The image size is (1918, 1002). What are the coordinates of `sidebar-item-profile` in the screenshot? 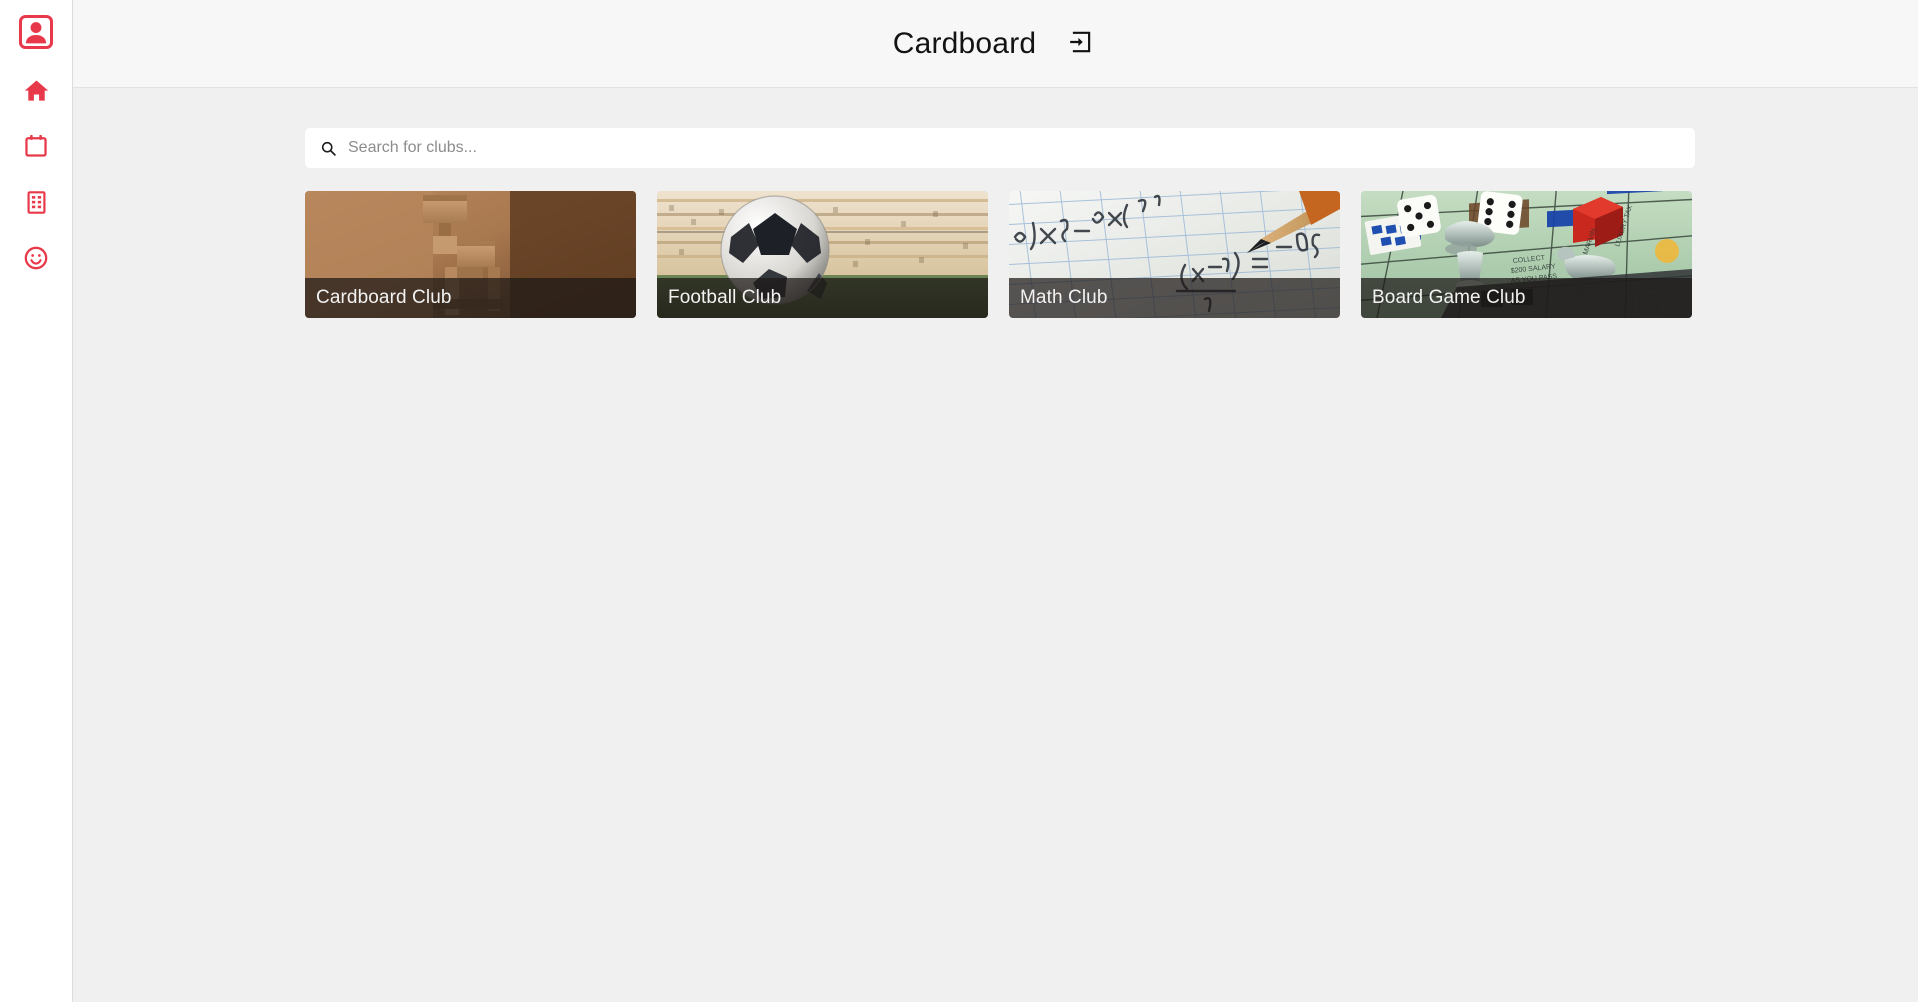 It's located at (36, 258).